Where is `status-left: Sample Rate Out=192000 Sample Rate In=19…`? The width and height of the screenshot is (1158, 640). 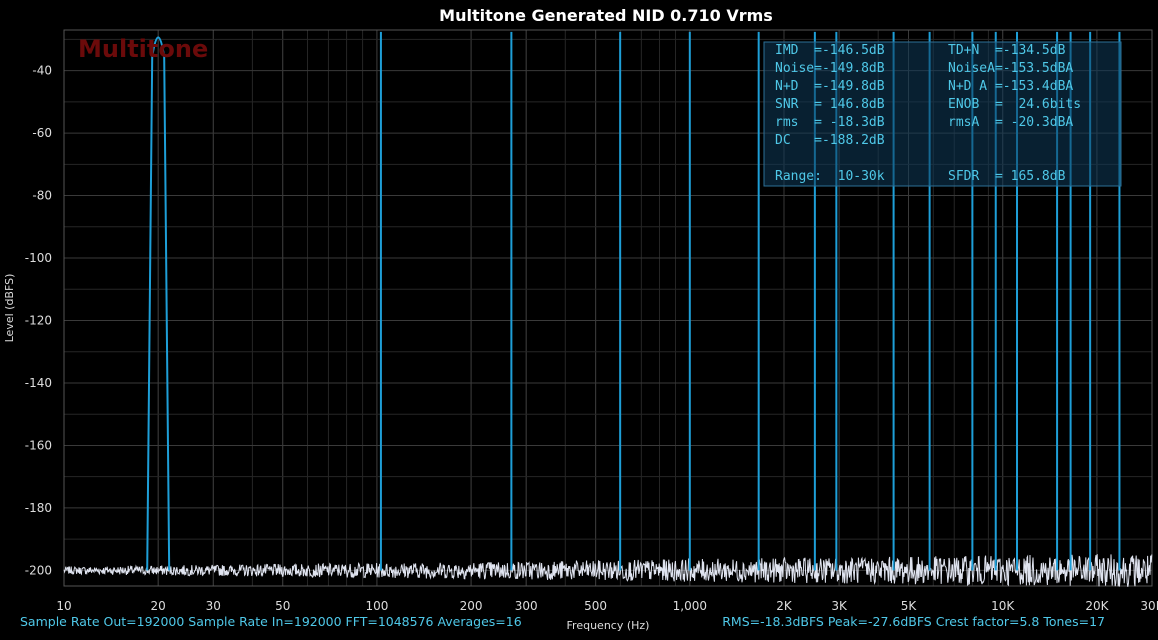
status-left: Sample Rate Out=192000 Sample Rate In=19… is located at coordinates (271, 621).